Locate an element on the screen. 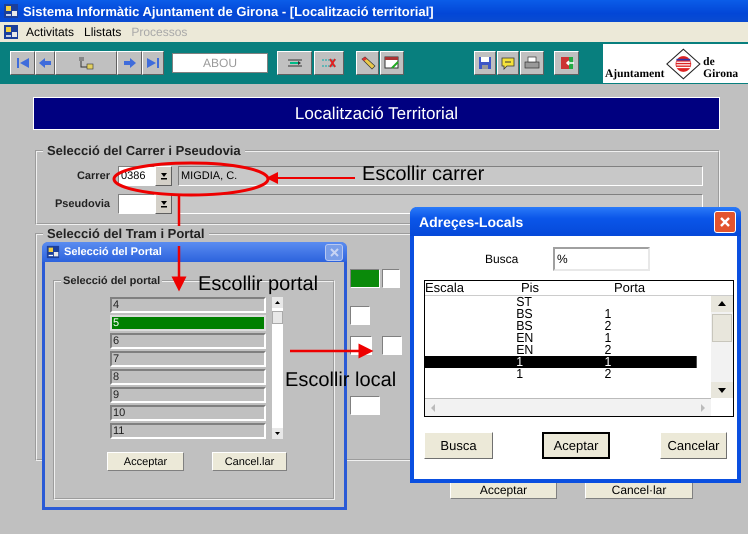 Image resolution: width=748 pixels, height=534 pixels. menu-item: Llistats is located at coordinates (103, 32).